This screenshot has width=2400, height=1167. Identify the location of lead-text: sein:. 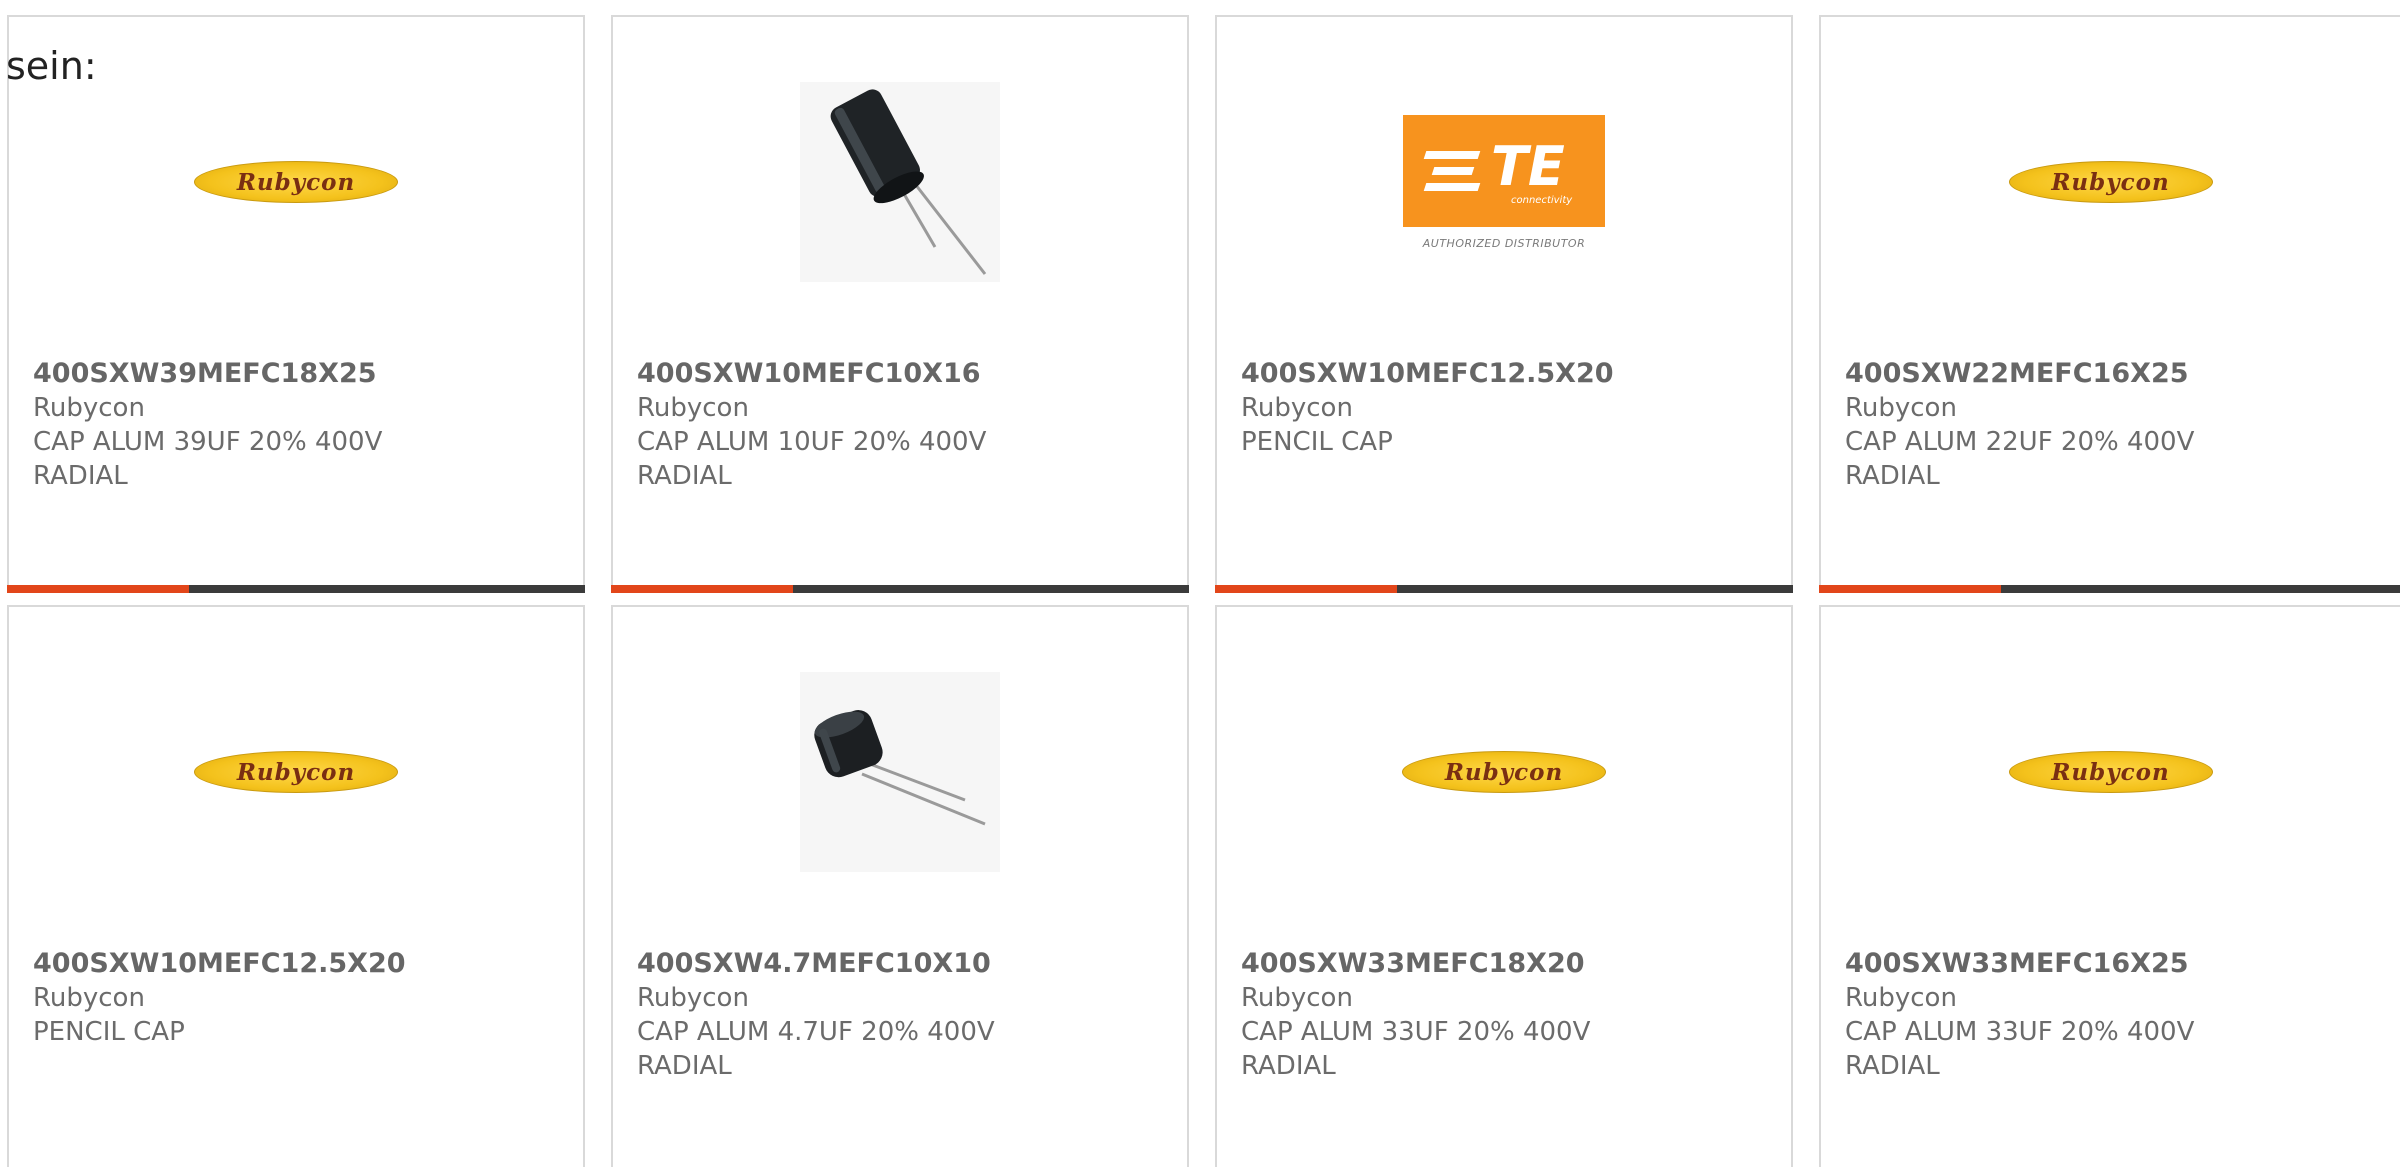
(51, 66).